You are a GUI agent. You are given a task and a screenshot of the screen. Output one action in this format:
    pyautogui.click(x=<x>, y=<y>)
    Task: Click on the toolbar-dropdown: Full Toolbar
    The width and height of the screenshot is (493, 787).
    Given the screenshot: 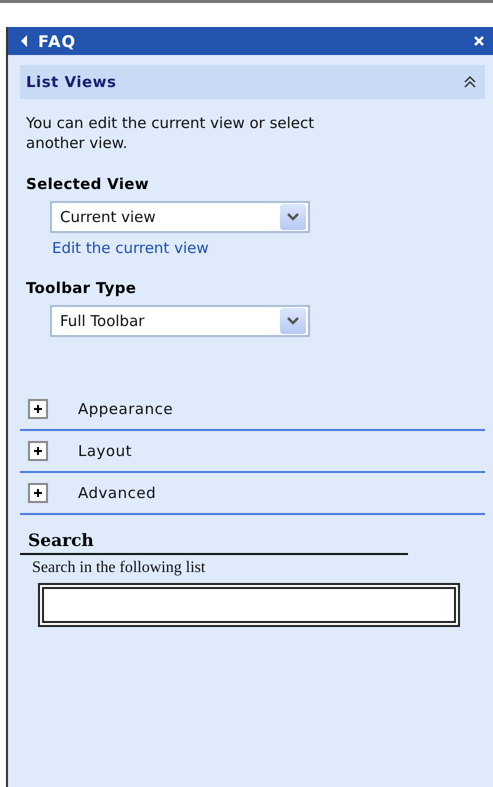 What is the action you would take?
    pyautogui.click(x=180, y=321)
    